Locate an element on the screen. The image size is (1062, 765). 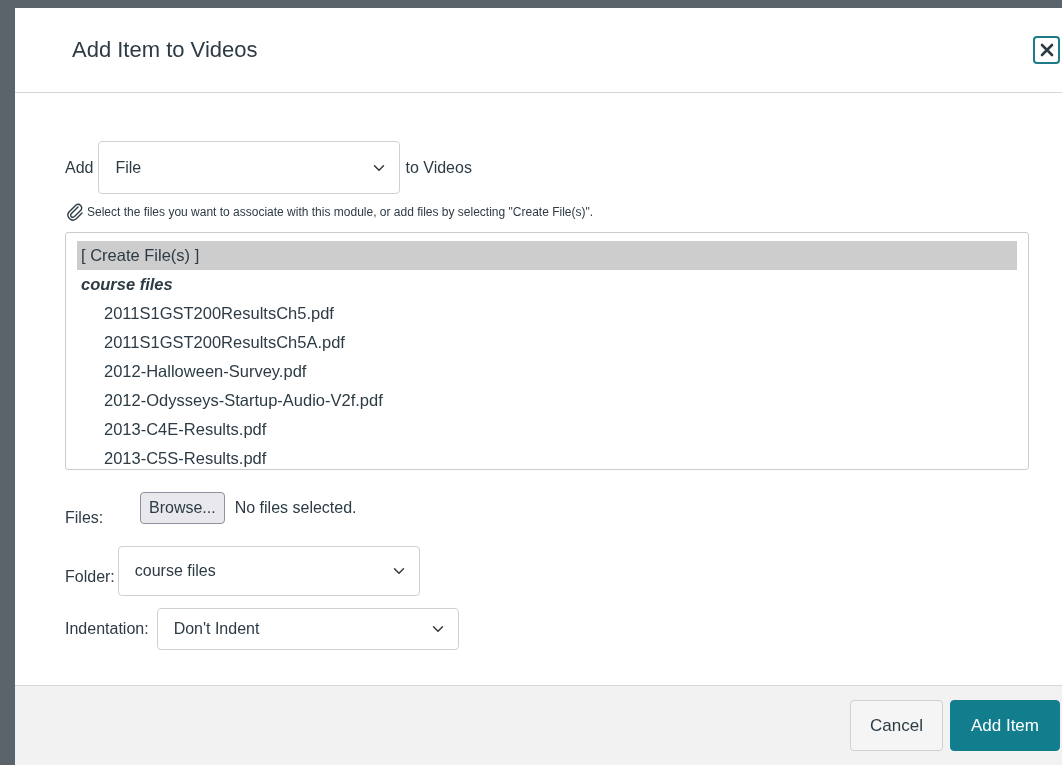
paperclip-icon is located at coordinates (75, 212).